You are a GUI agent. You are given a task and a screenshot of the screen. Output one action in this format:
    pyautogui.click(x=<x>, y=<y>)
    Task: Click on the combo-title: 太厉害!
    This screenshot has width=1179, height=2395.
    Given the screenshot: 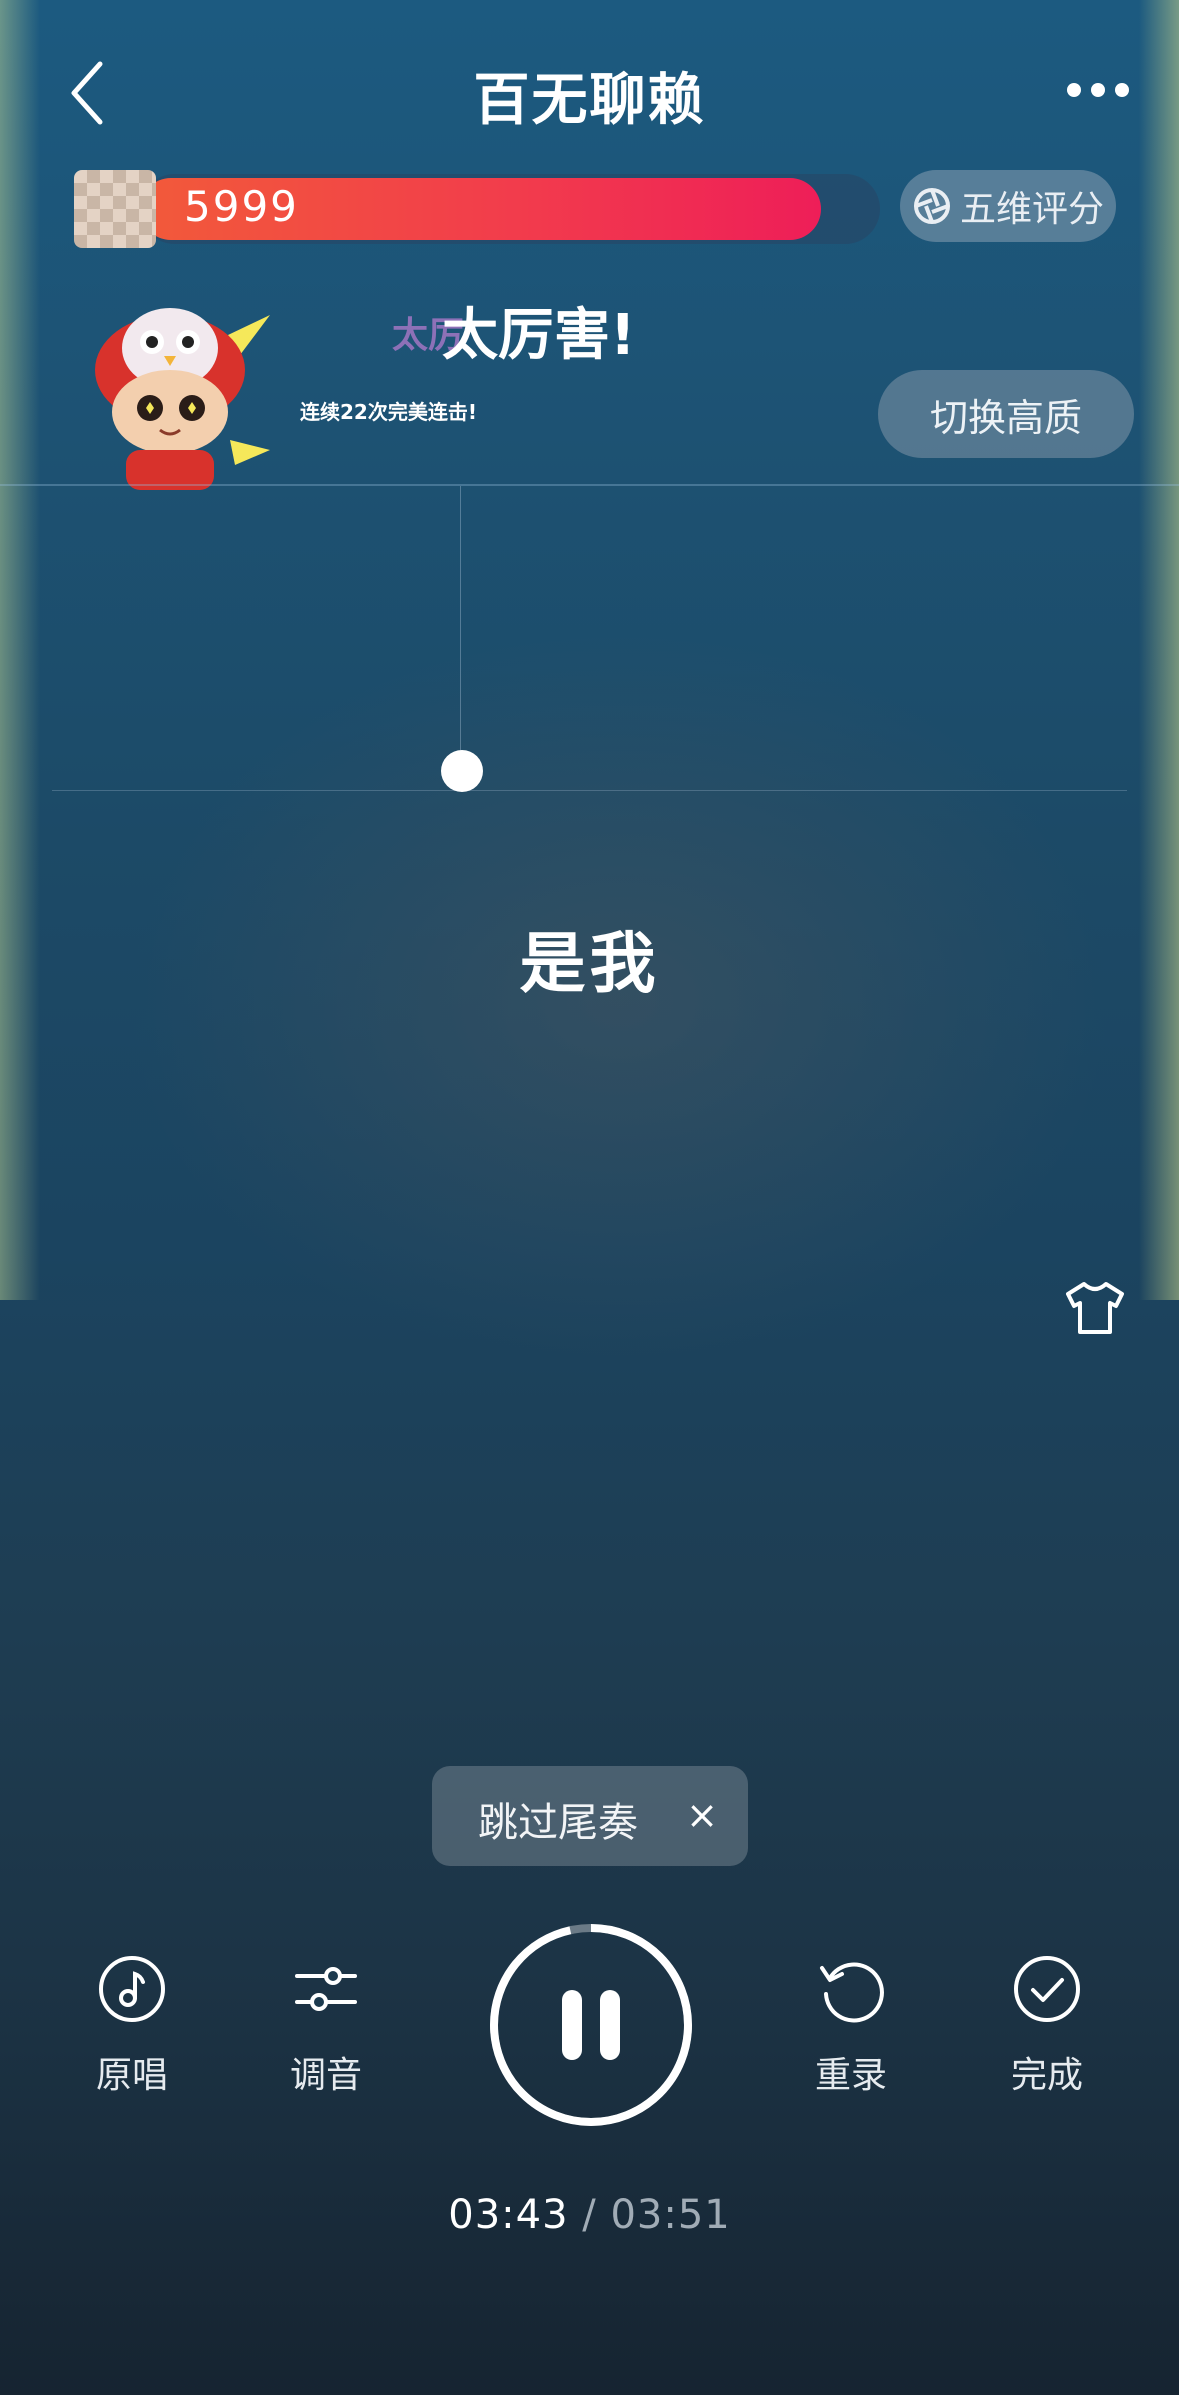 What is the action you would take?
    pyautogui.click(x=539, y=335)
    